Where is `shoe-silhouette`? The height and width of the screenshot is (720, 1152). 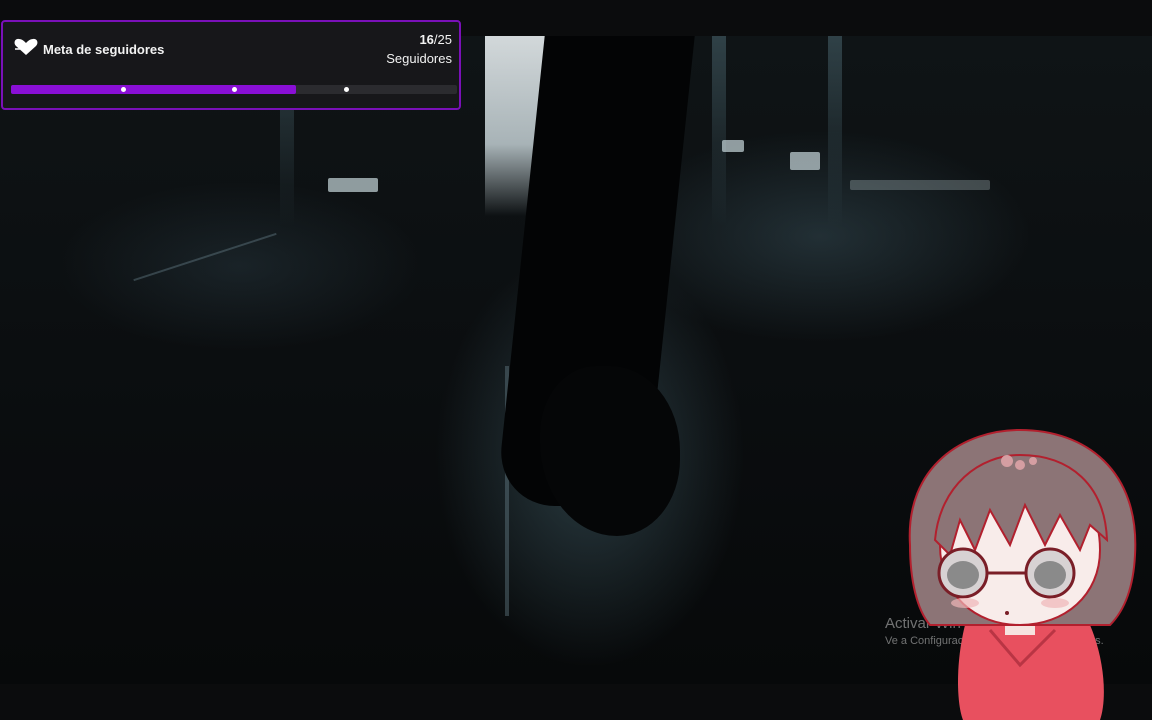 shoe-silhouette is located at coordinates (610, 451).